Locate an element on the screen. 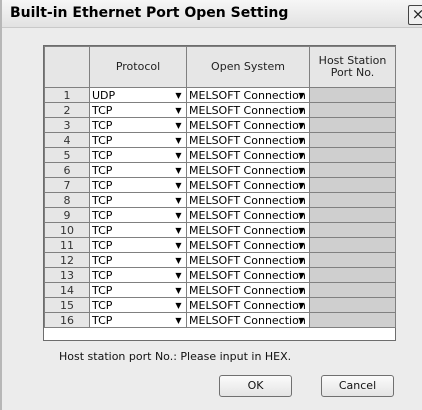  row-number: 6 is located at coordinates (67, 170).